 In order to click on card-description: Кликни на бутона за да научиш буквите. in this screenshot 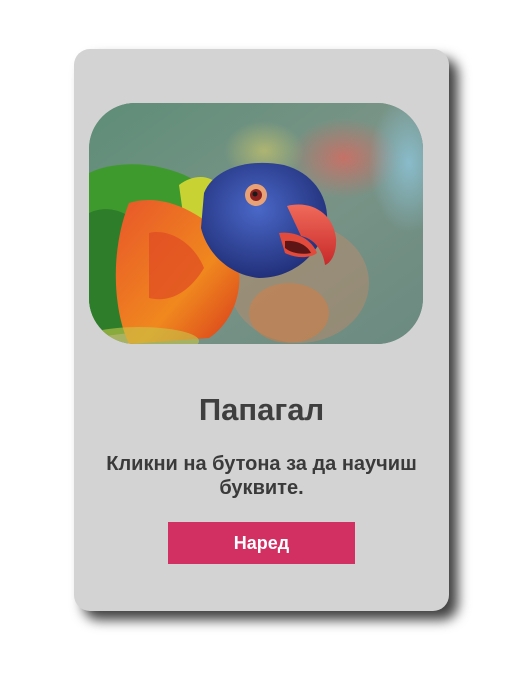, I will do `click(261, 476)`.